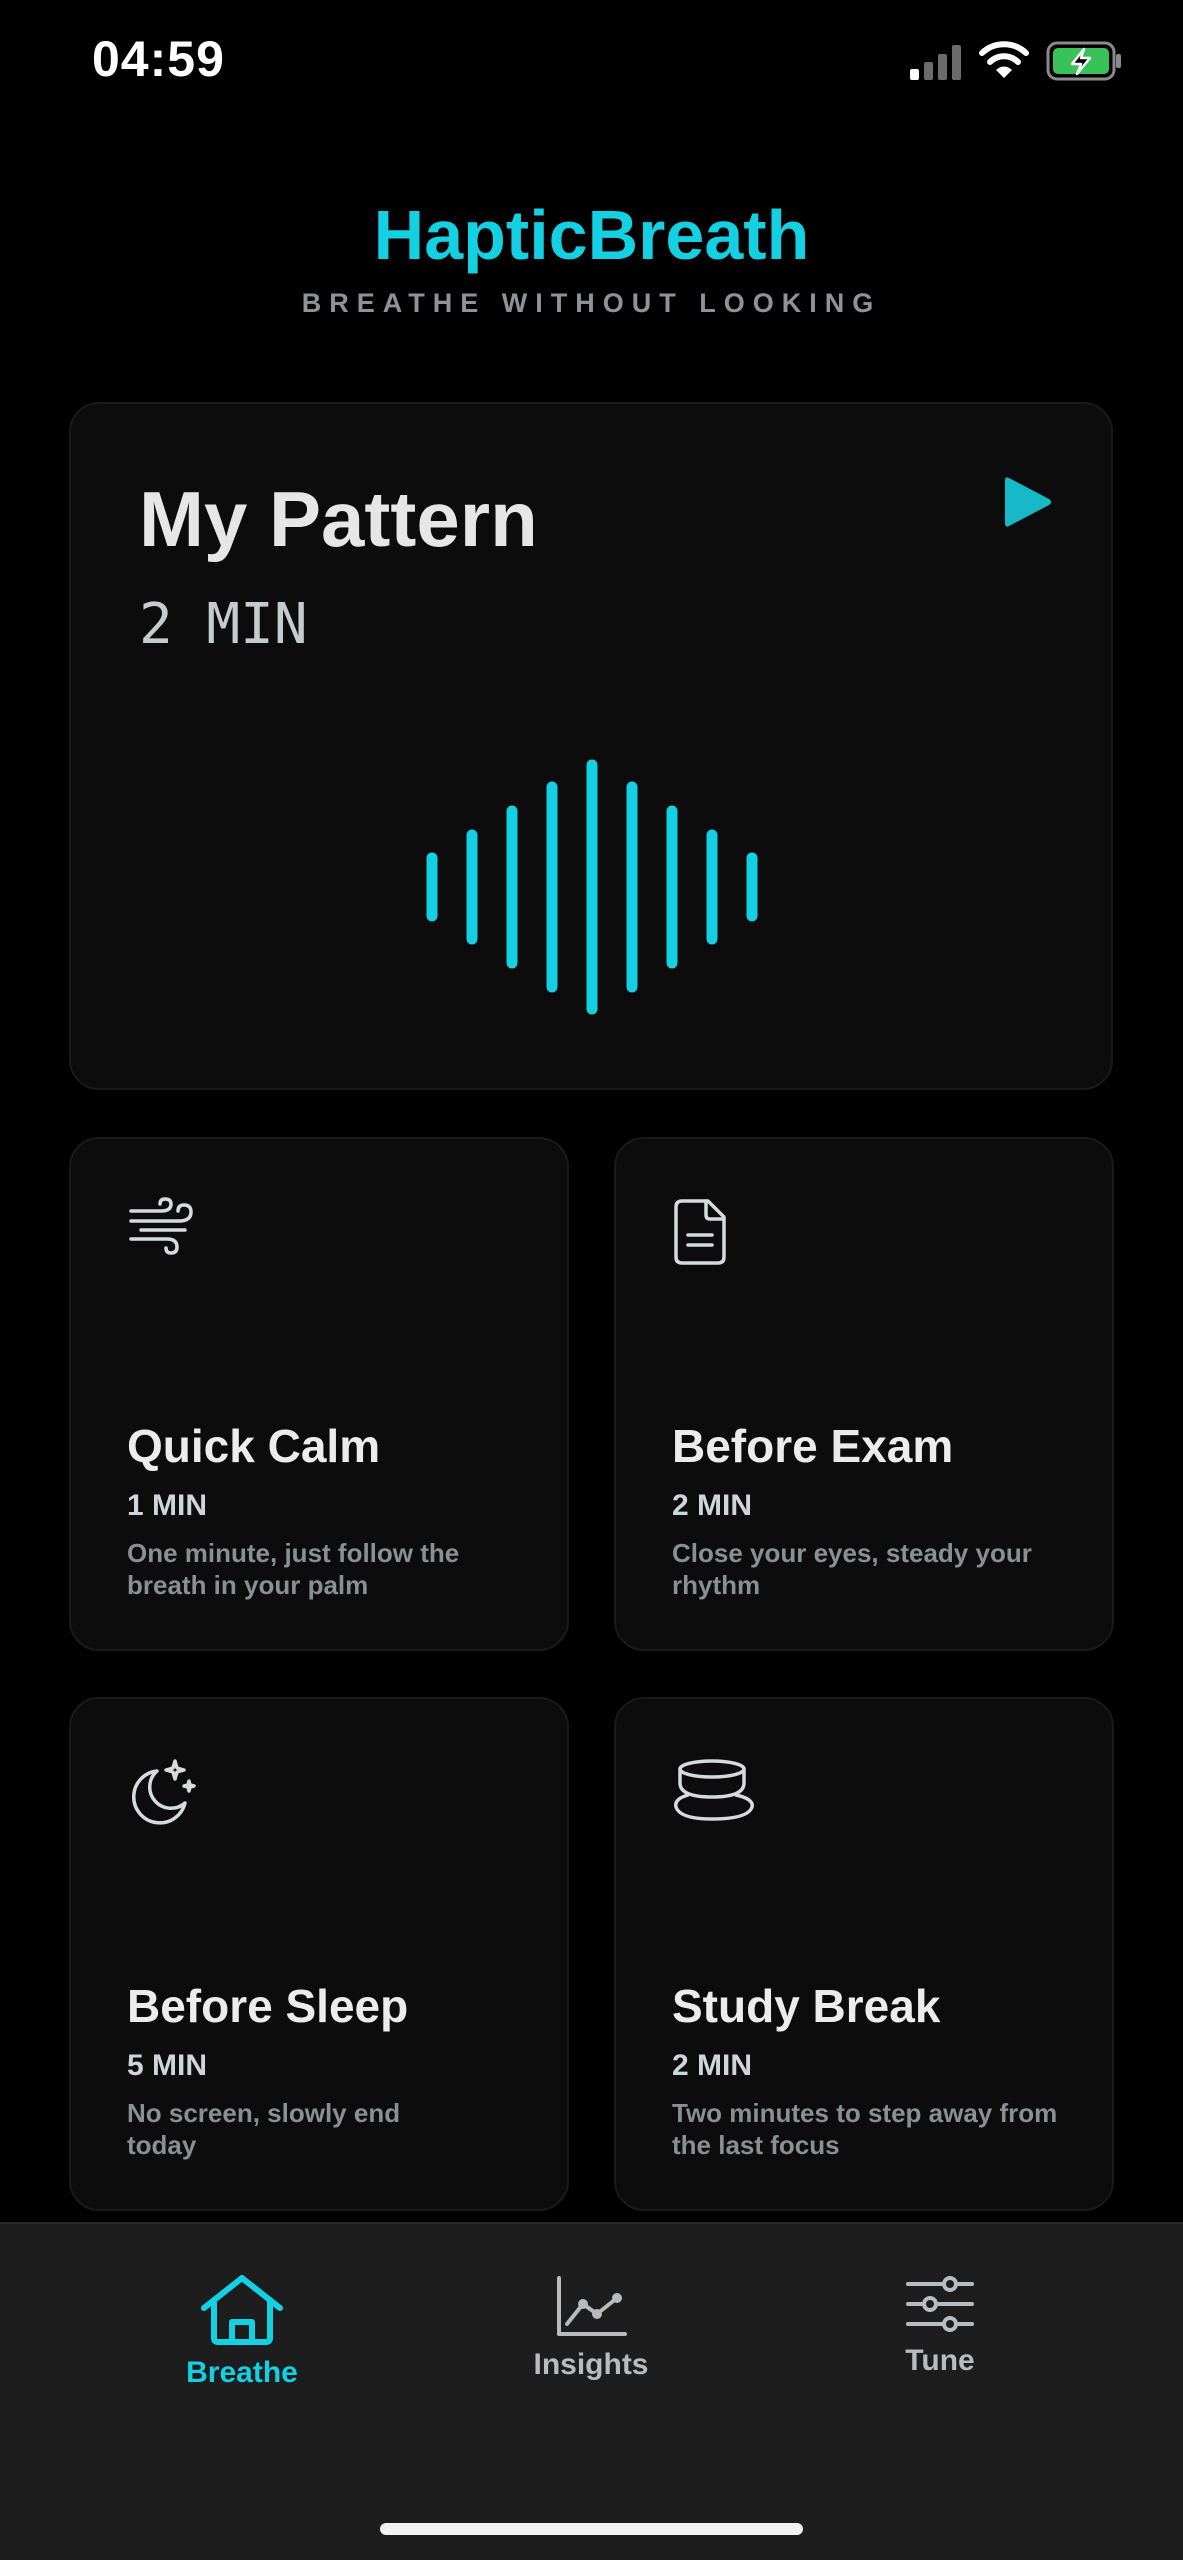  I want to click on tab-tune: Tune, so click(940, 2349).